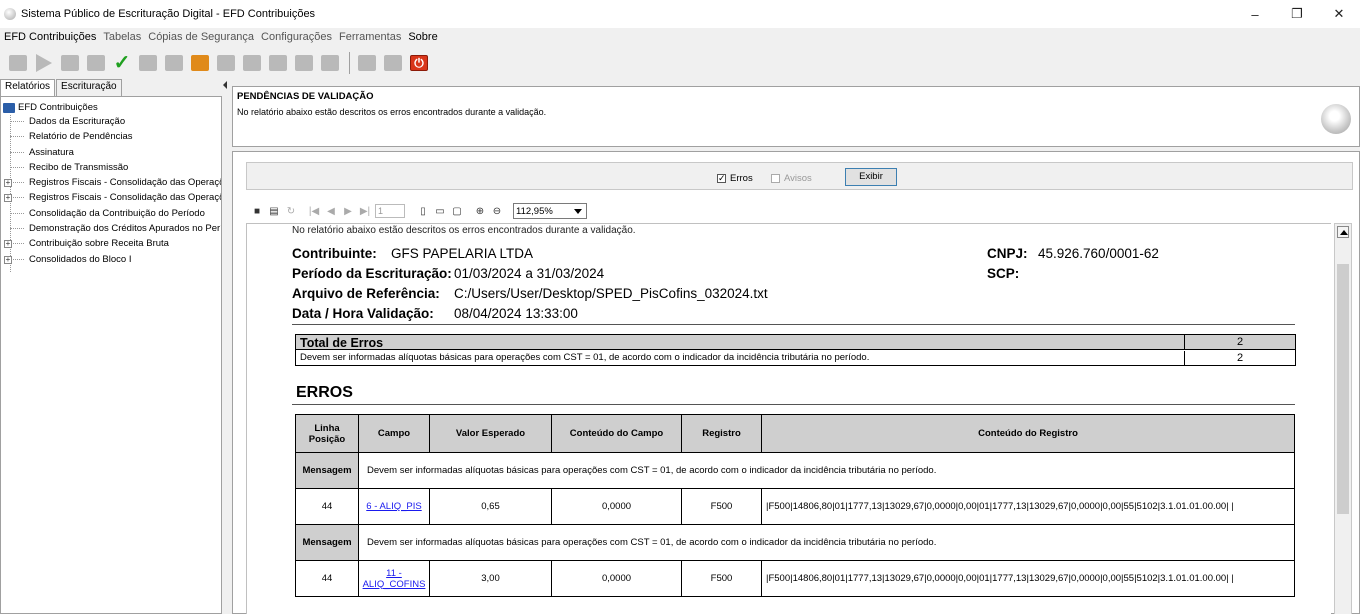 This screenshot has width=1360, height=614. I want to click on campo-link-line2: ALIQ_COFINS, so click(394, 584).